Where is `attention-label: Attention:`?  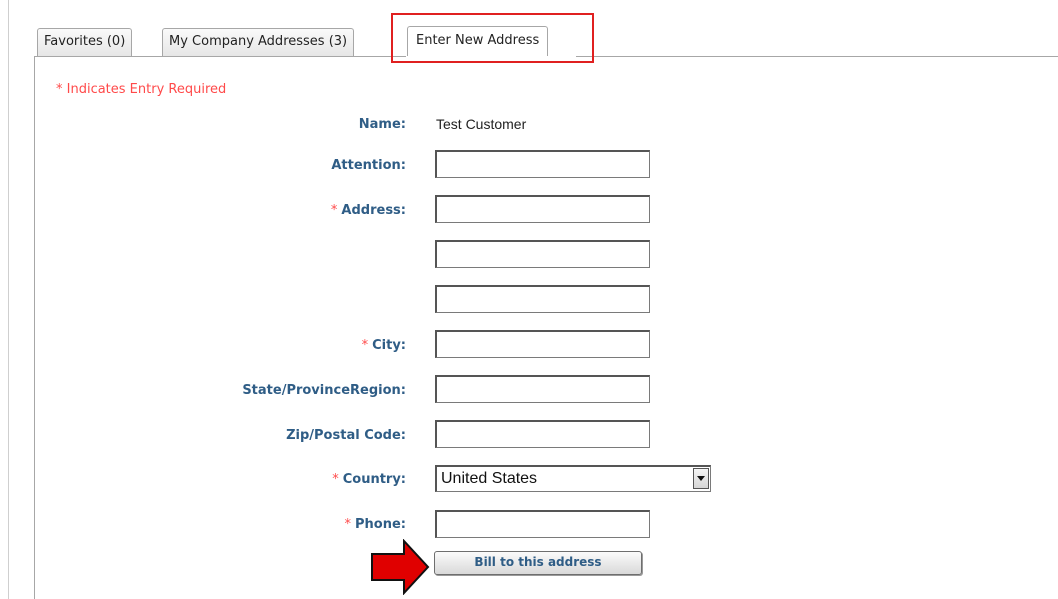 attention-label: Attention: is located at coordinates (368, 165).